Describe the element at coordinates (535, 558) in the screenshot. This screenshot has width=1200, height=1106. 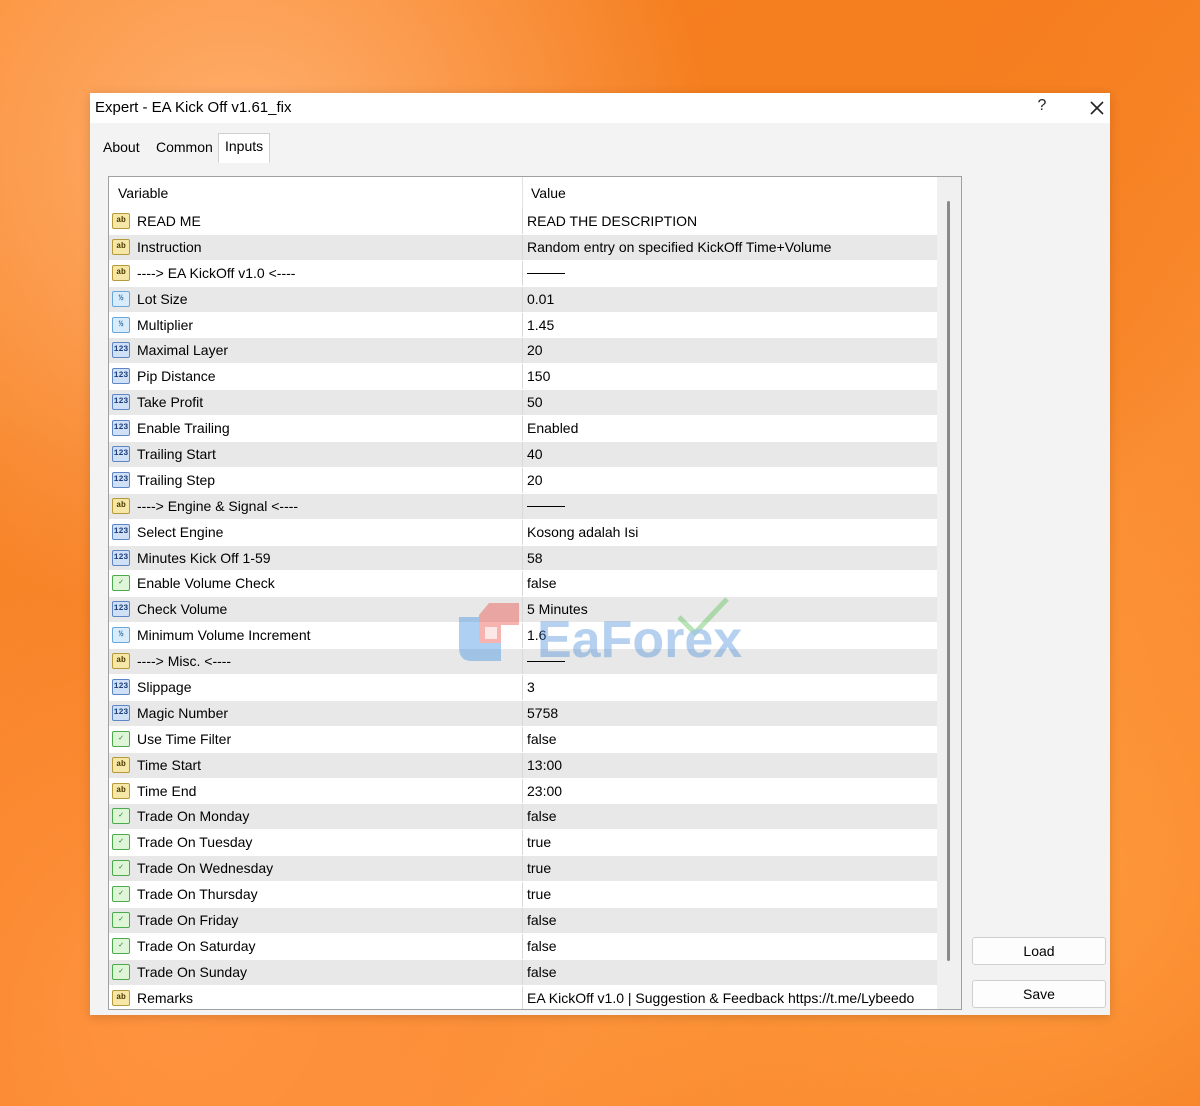
I see `value-cell: 58` at that location.